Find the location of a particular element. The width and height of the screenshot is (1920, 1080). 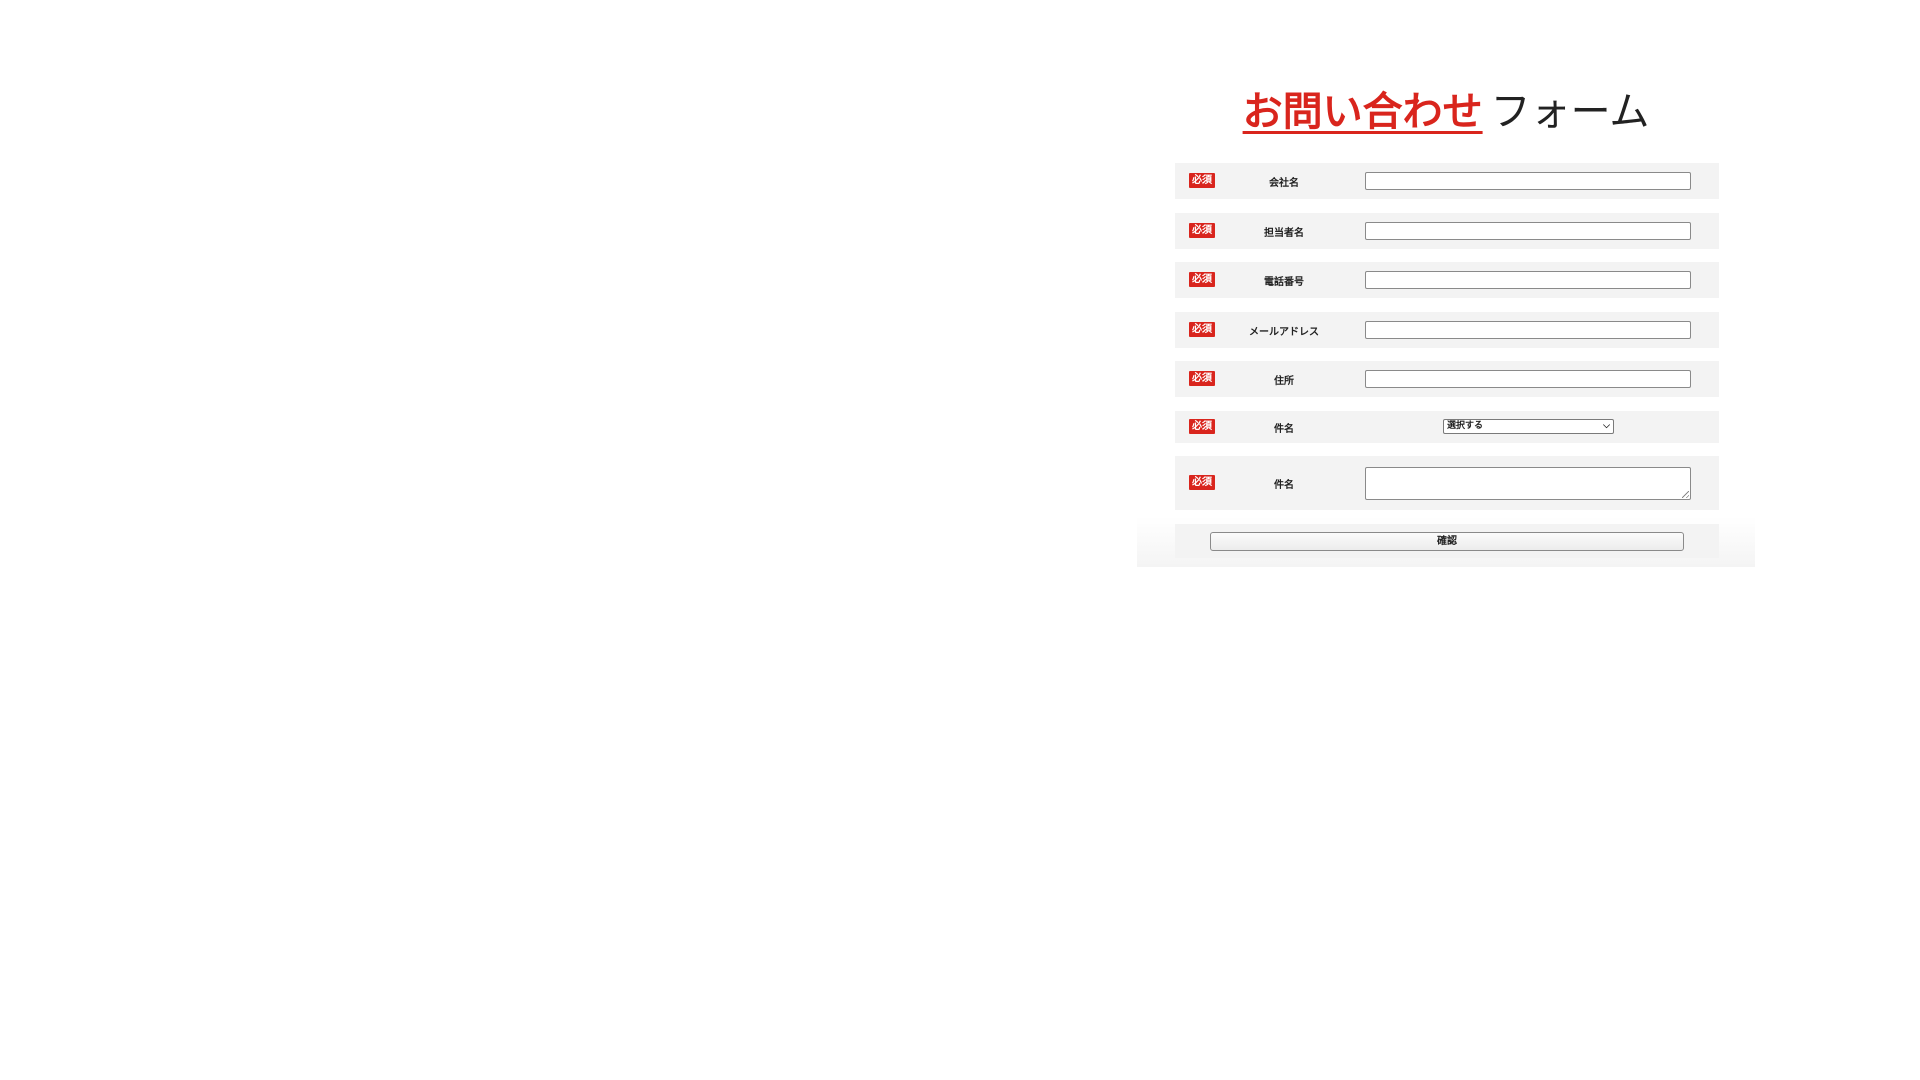

field-label-company: 会社名 is located at coordinates (1284, 183).